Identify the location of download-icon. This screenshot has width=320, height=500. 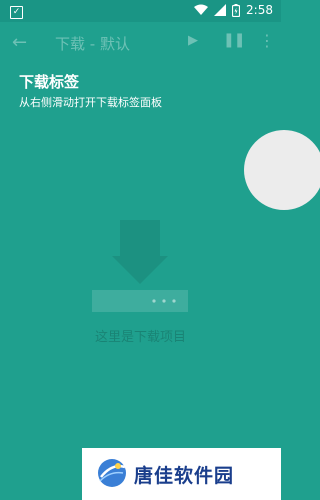
(140, 266).